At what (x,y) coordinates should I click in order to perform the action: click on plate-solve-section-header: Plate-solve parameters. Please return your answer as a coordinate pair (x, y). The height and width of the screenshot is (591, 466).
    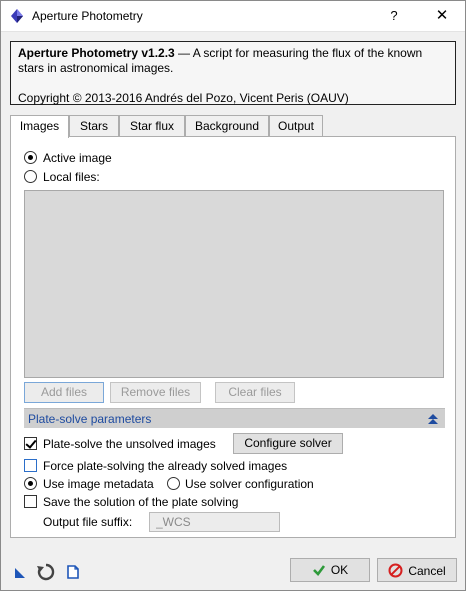
    Looking at the image, I should click on (234, 418).